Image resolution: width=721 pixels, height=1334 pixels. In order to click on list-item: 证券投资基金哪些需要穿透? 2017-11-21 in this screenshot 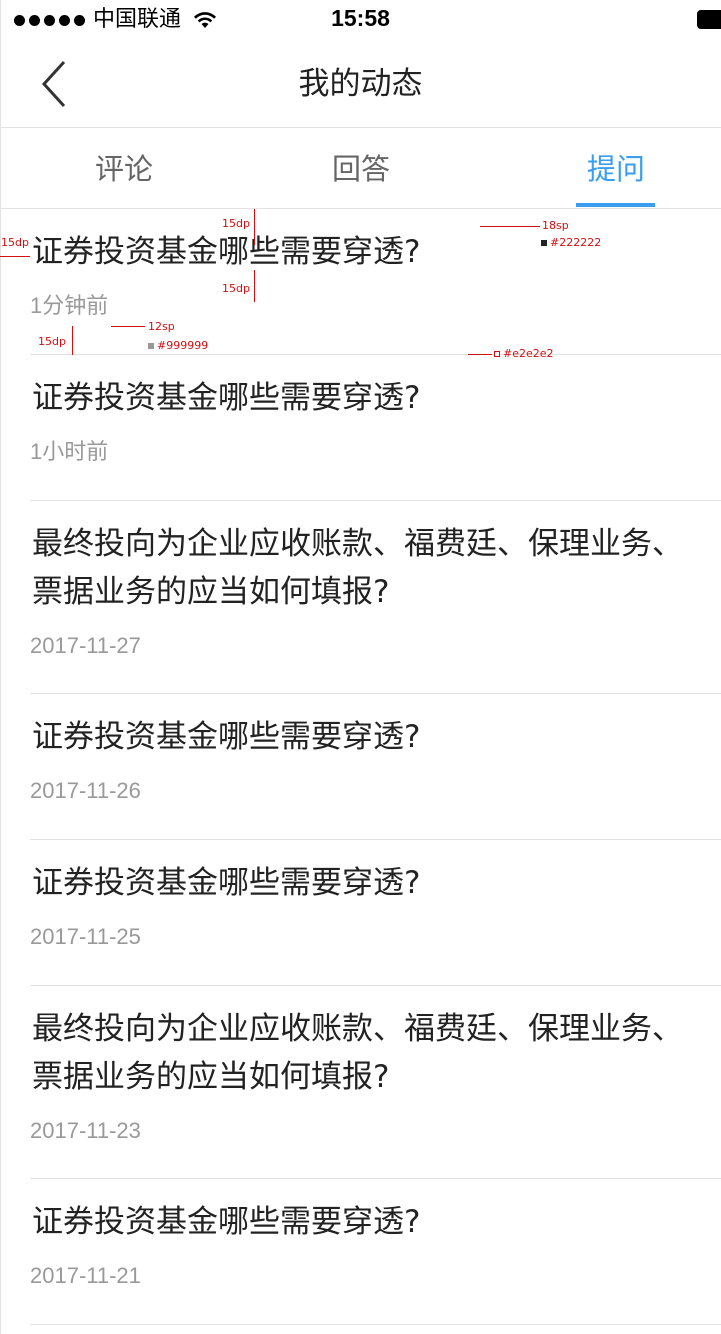, I will do `click(375, 1252)`.